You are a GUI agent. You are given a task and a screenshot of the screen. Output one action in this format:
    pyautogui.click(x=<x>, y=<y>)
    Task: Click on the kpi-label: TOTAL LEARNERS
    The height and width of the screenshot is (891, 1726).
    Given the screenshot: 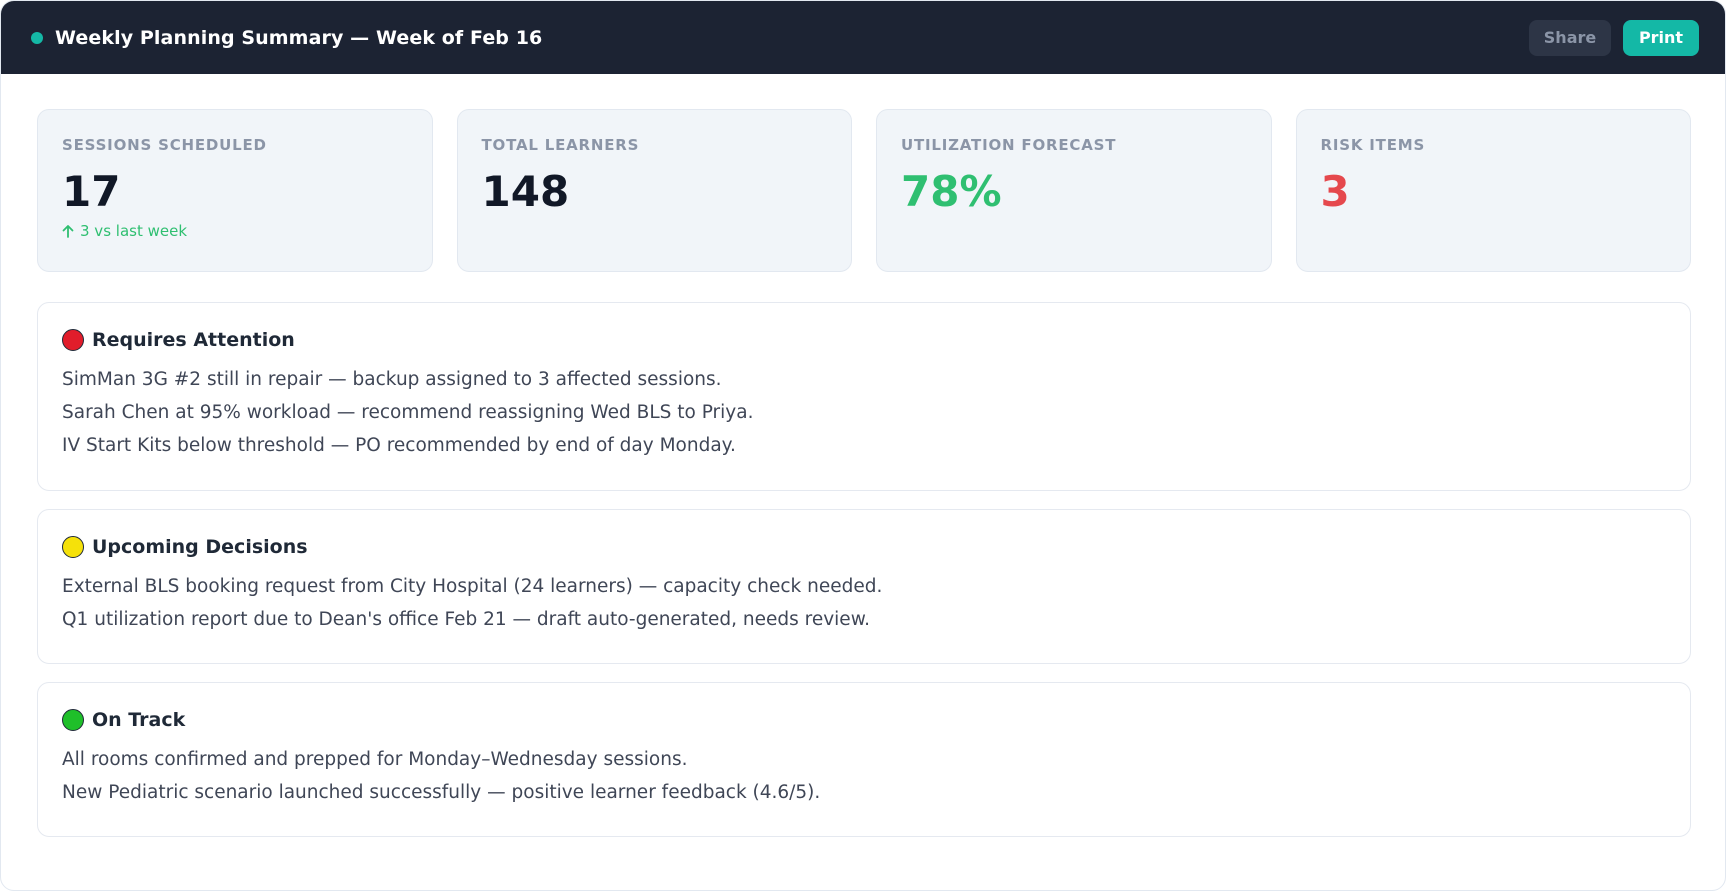 What is the action you would take?
    pyautogui.click(x=560, y=145)
    